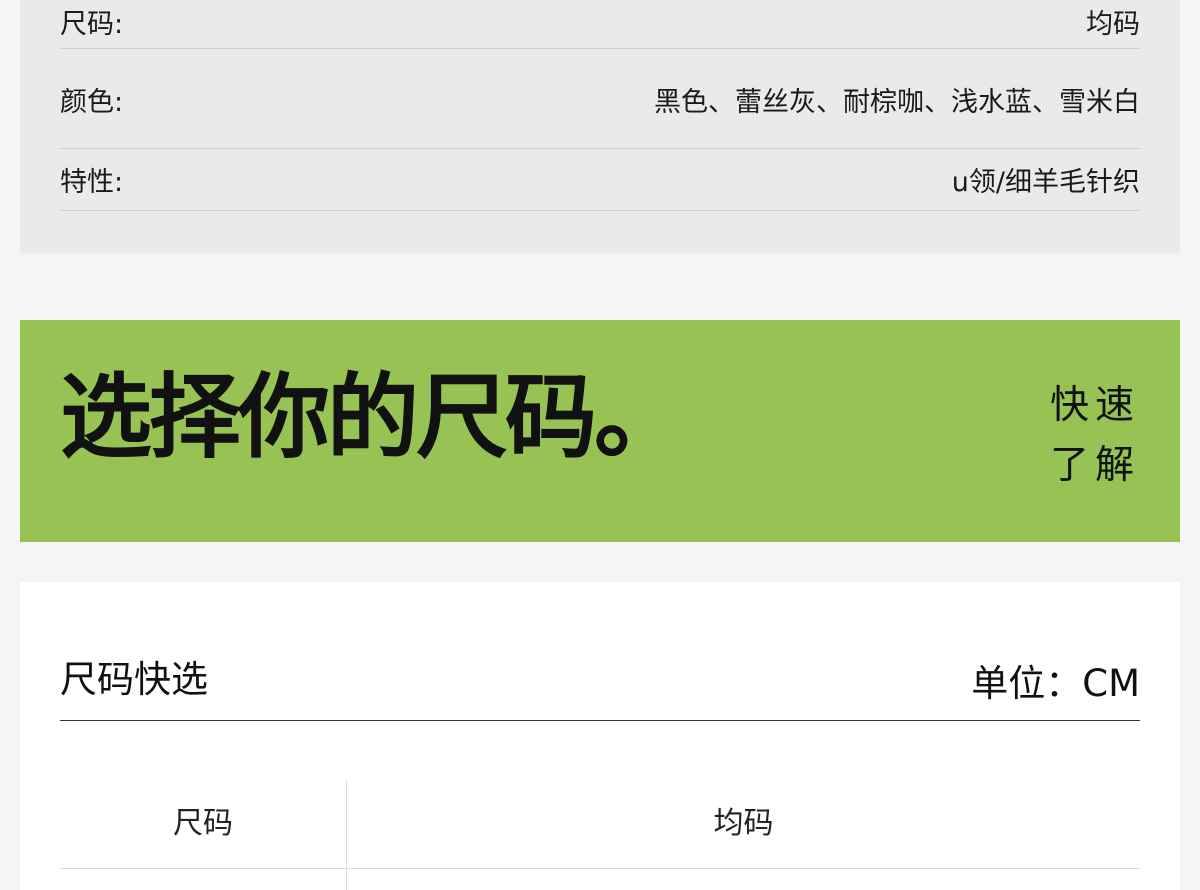 Image resolution: width=1200 pixels, height=890 pixels. Describe the element at coordinates (600, 98) in the screenshot. I see `spec-row-color: 颜色: 黑色、蕾丝灰、耐棕咖、浅水蓝、雪米白` at that location.